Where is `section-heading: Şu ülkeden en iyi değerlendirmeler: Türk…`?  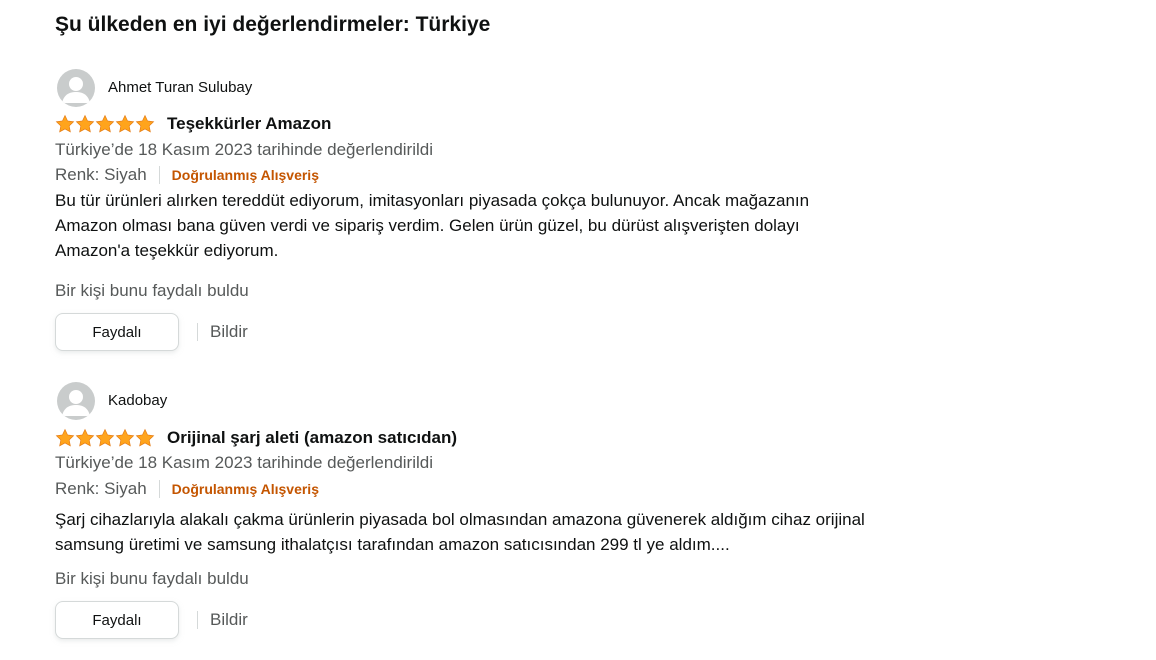
section-heading: Şu ülkeden en iyi değerlendirmeler: Türk… is located at coordinates (273, 24).